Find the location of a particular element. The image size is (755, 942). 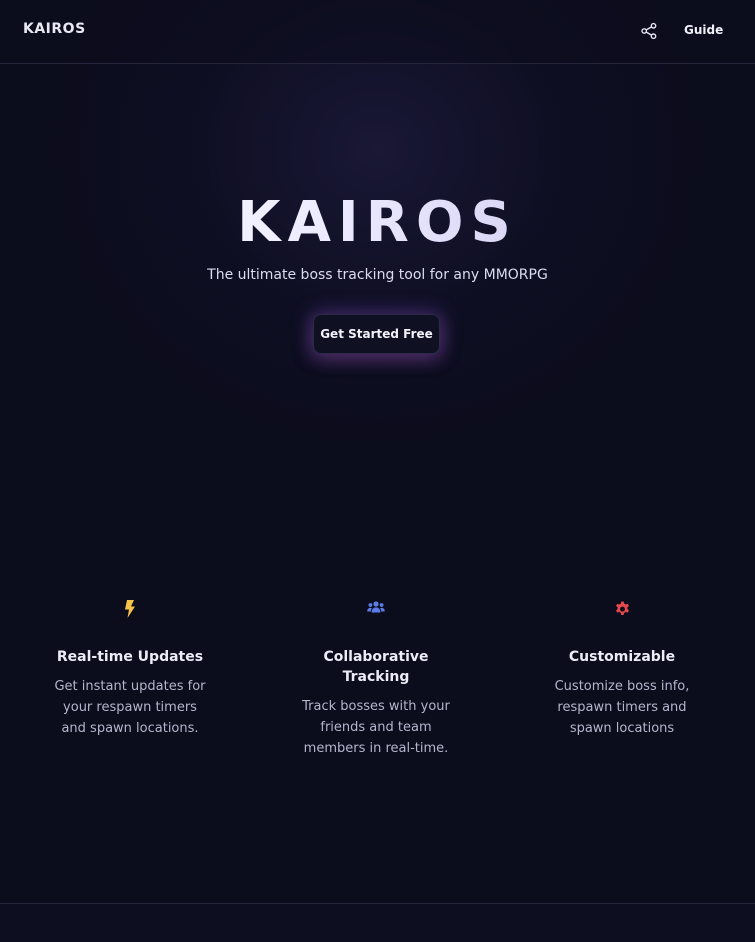

brand-logo: KAIROS is located at coordinates (54, 29).